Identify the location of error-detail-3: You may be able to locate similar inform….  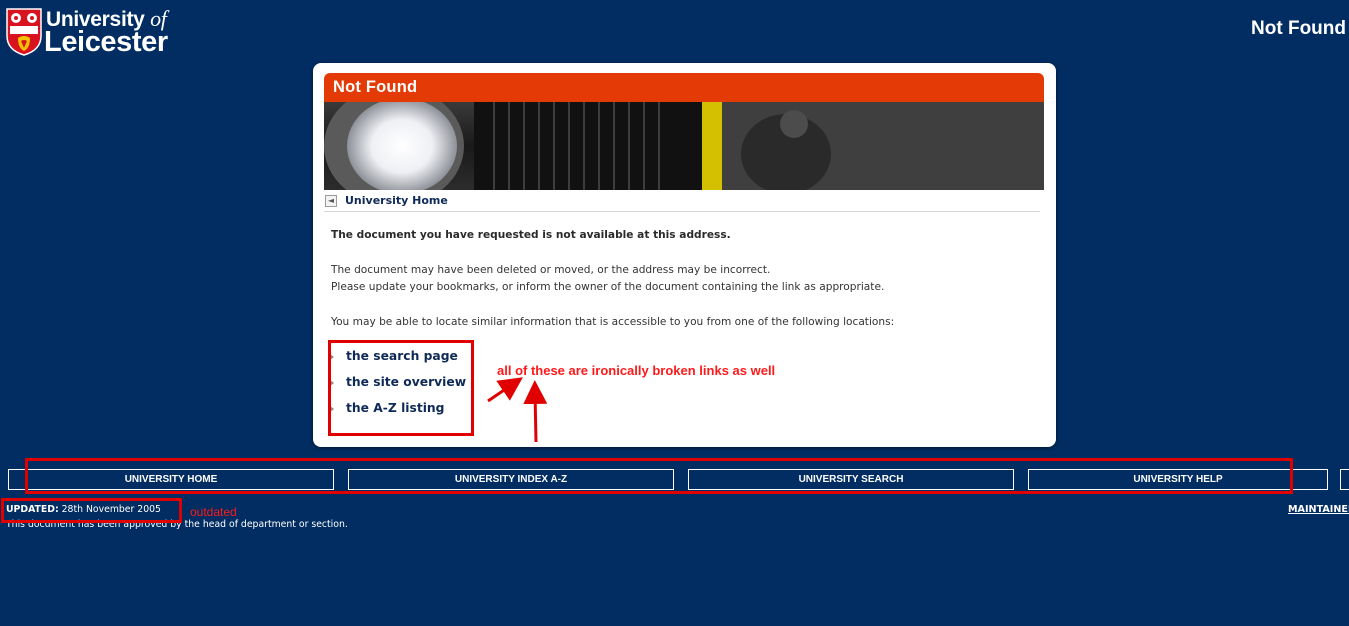
(613, 322).